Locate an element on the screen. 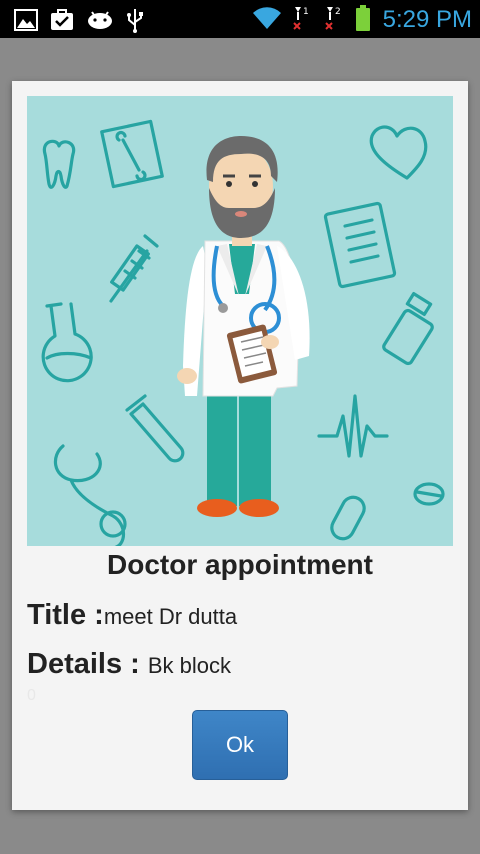 Image resolution: width=480 pixels, height=854 pixels. signal-sim2-icon: 2 is located at coordinates (335, 20).